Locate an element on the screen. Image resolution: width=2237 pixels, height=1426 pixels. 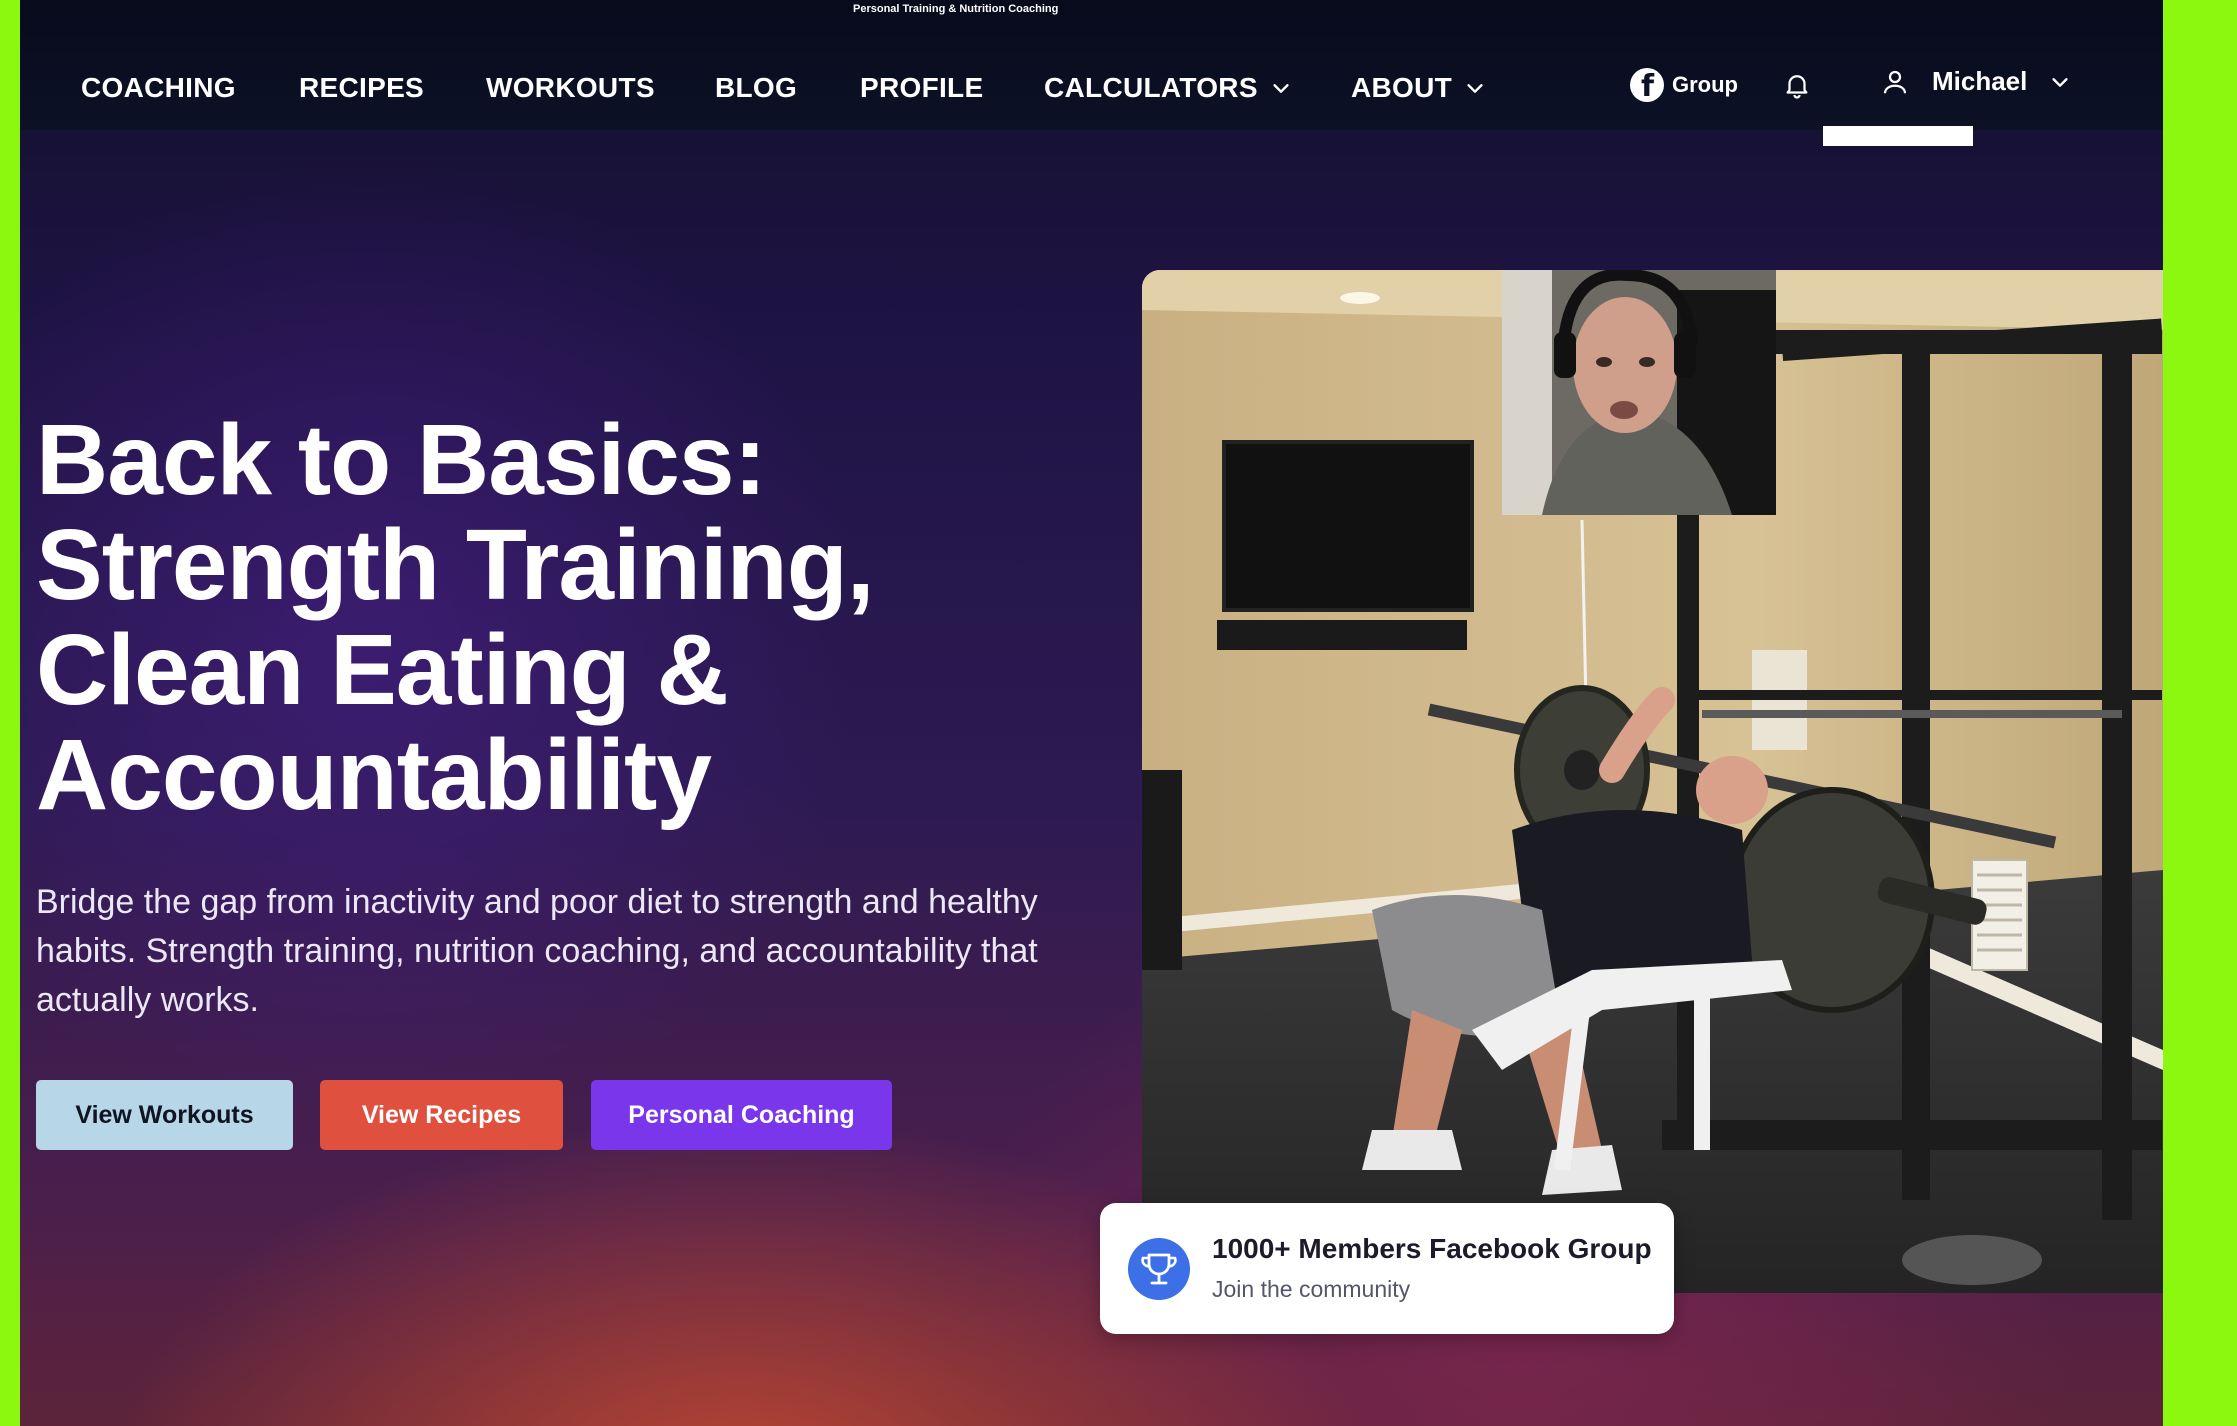
personal-coaching-button: Personal Coaching is located at coordinates (741, 1115).